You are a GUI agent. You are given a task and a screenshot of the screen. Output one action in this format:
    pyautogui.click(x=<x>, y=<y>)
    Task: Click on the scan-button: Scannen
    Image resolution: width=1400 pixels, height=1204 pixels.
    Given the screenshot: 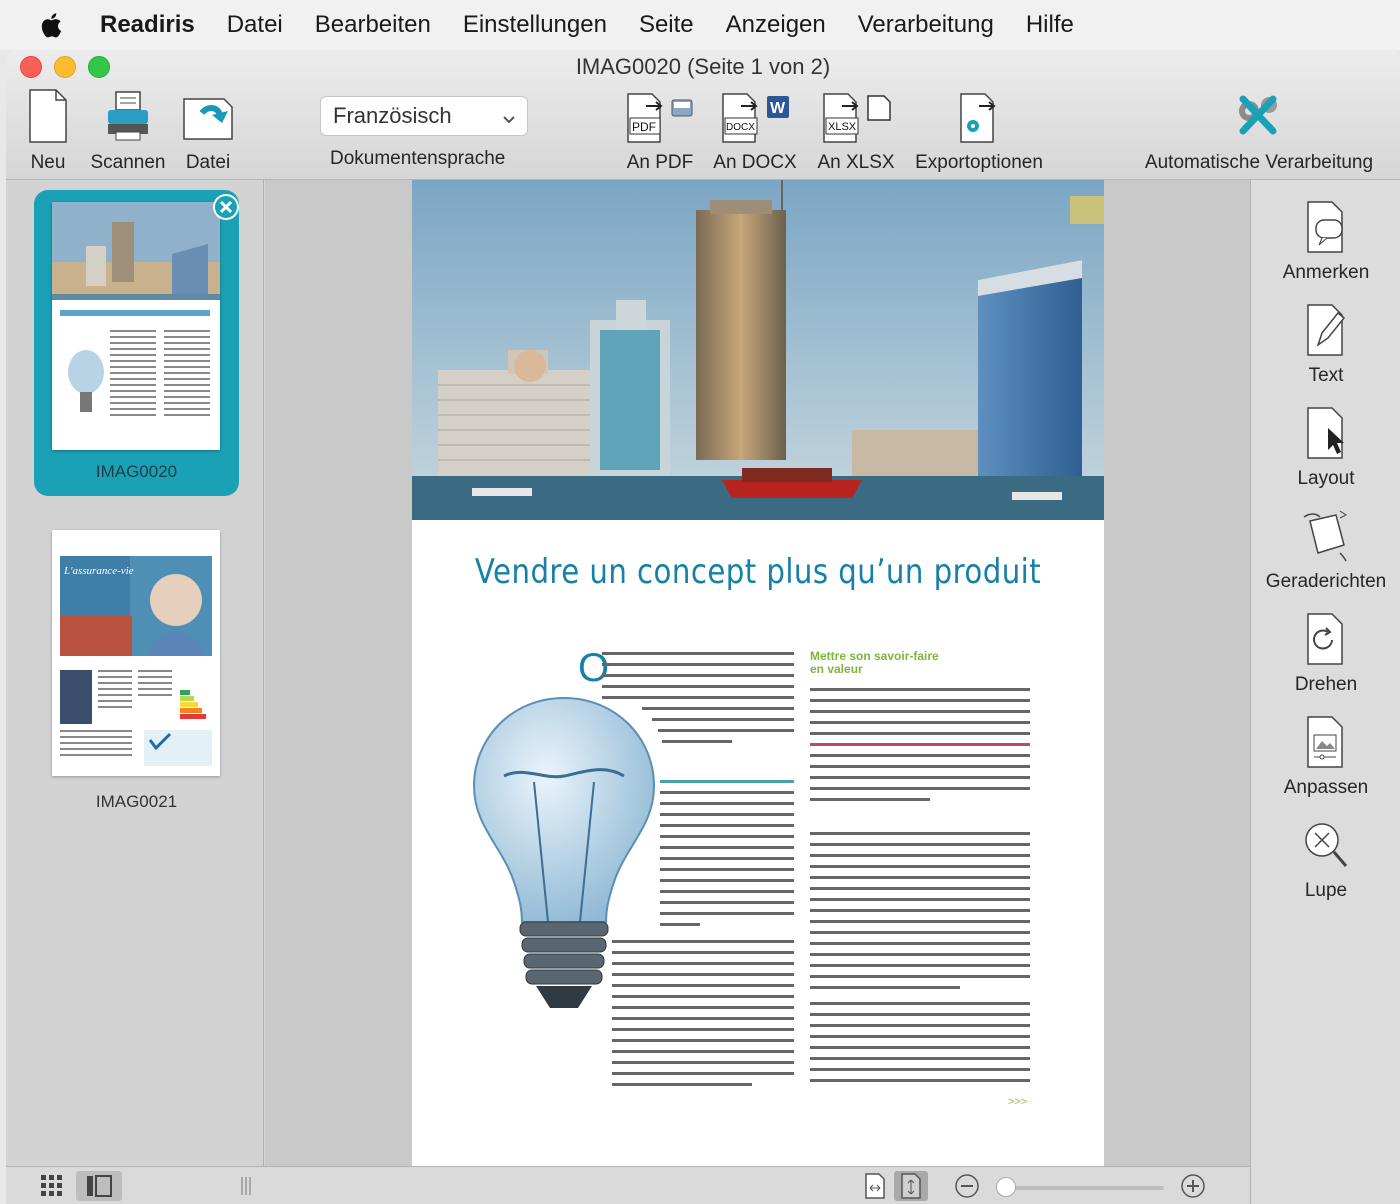 What is the action you would take?
    pyautogui.click(x=128, y=130)
    